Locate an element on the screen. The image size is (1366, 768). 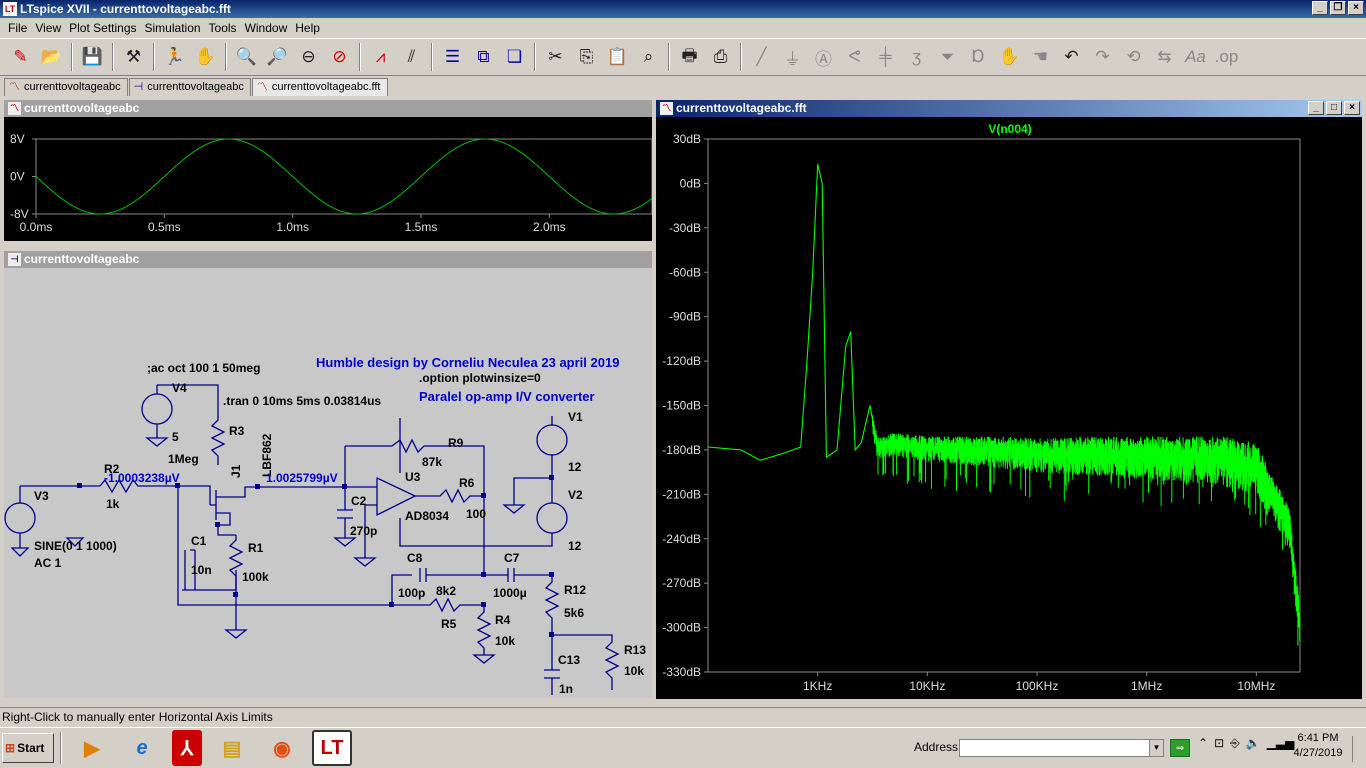
transient-window-title: 〽 currenttovoltageabc is located at coordinates (328, 108).